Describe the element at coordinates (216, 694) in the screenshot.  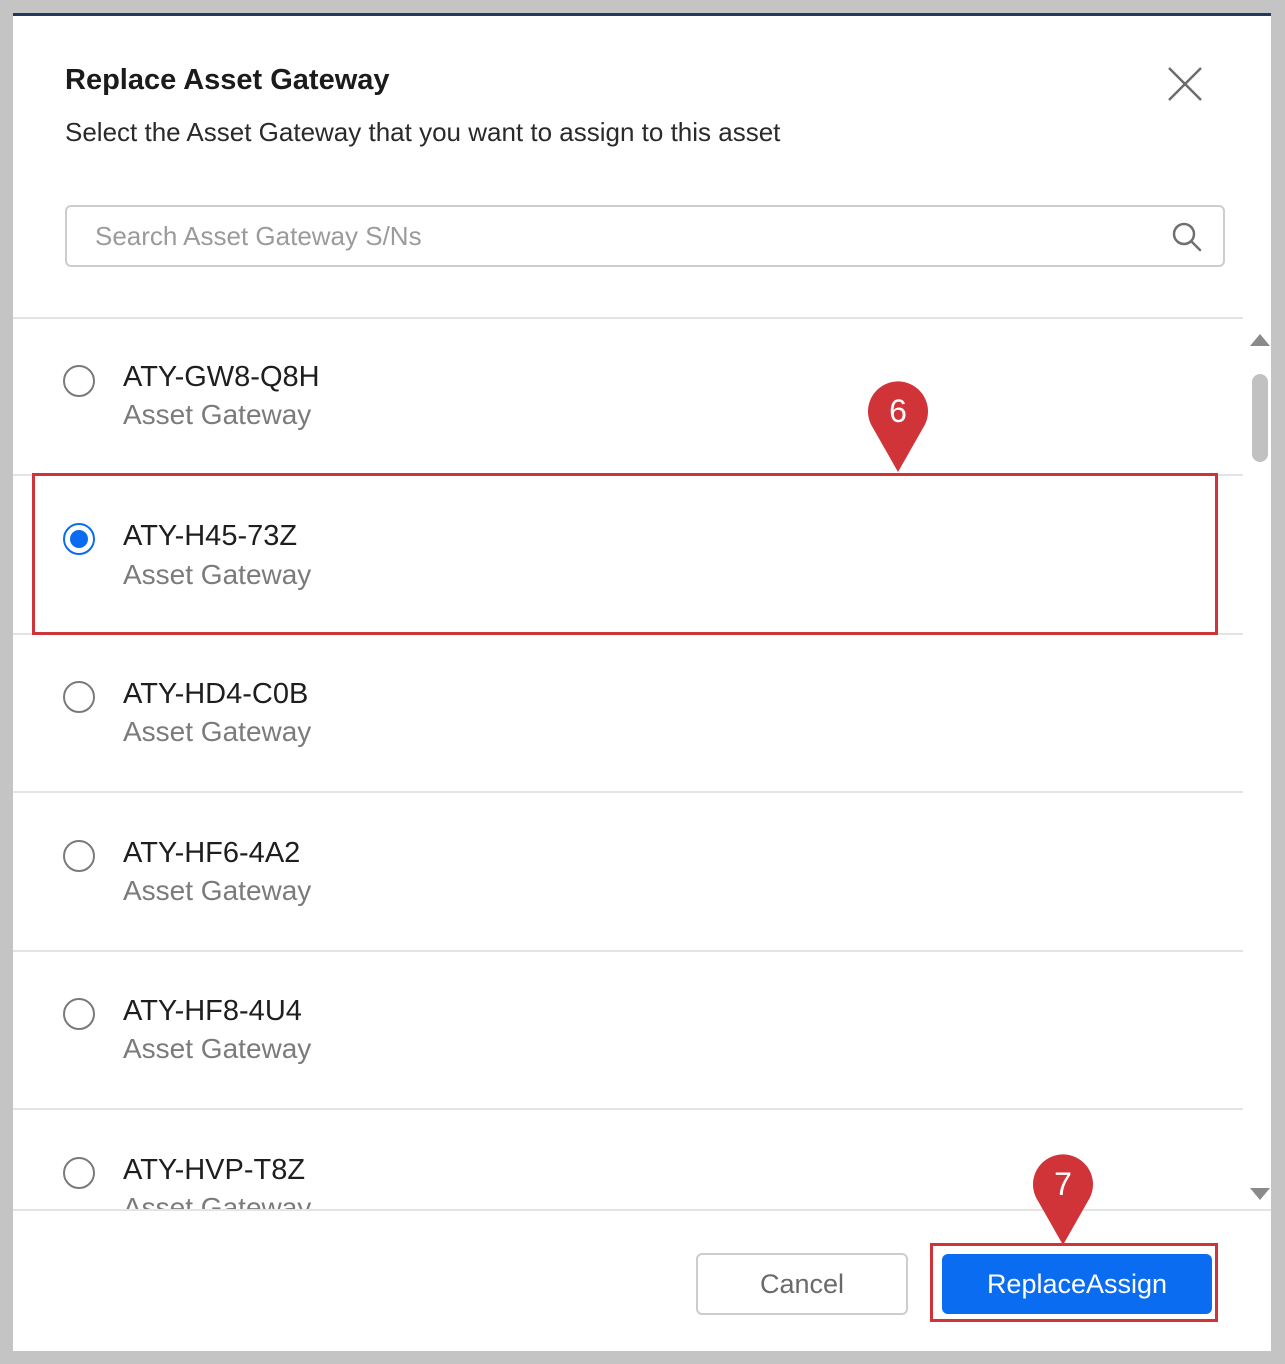
I see `gateway-serial: ATY-HD4-C0B` at that location.